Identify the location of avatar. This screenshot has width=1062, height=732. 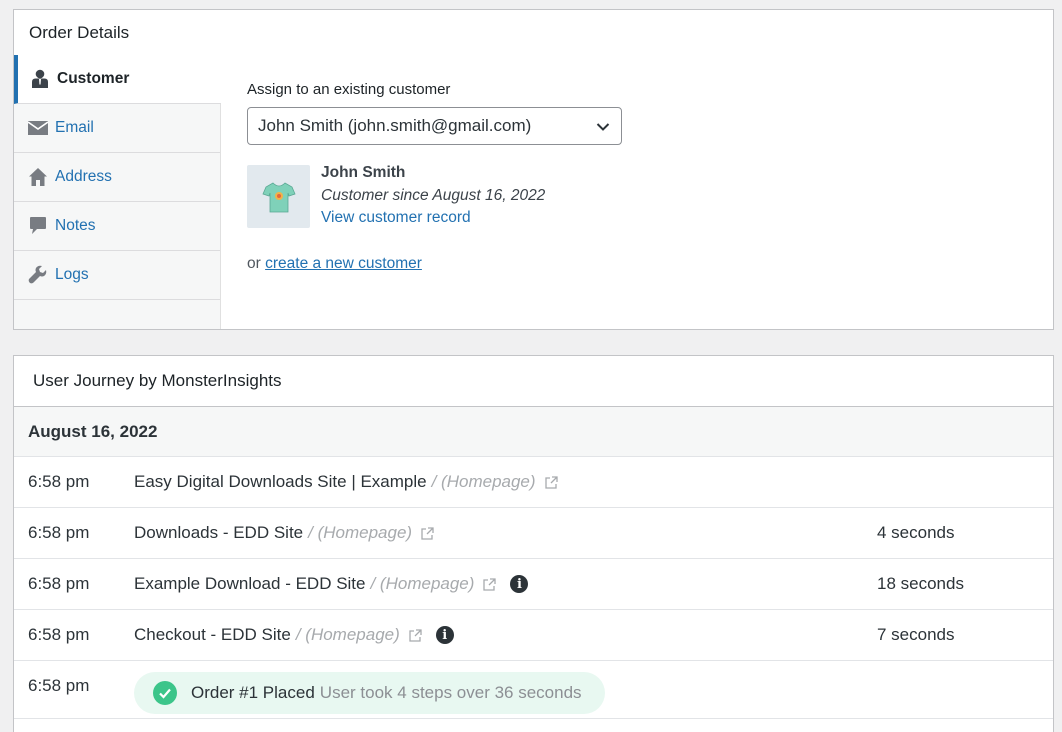
(278, 196).